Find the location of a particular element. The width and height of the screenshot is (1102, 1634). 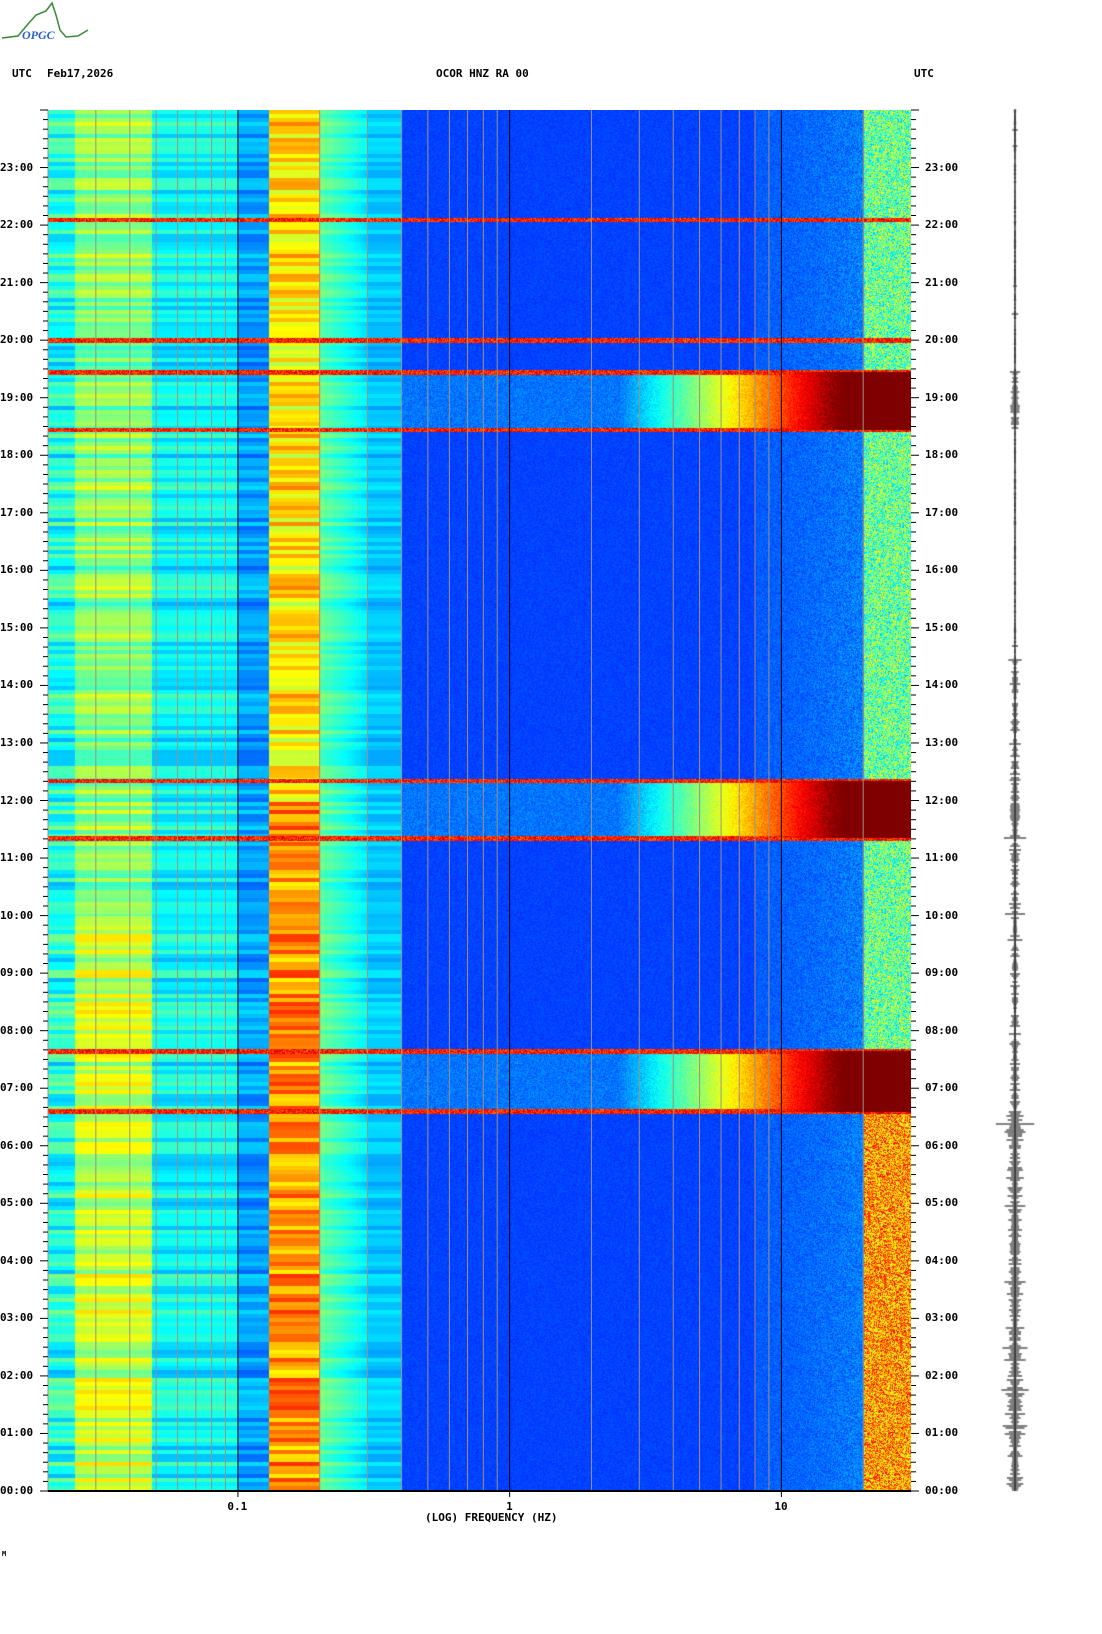

left-time-label: 21:00 is located at coordinates (17, 282).